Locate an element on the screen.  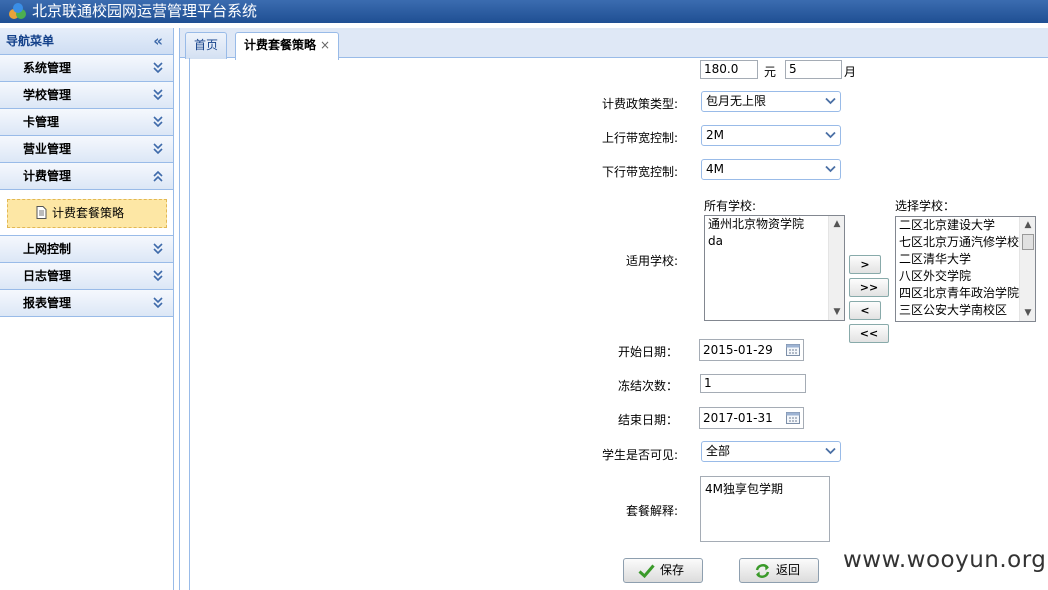
billing-submenu: 计费套餐策略 is located at coordinates (86, 213).